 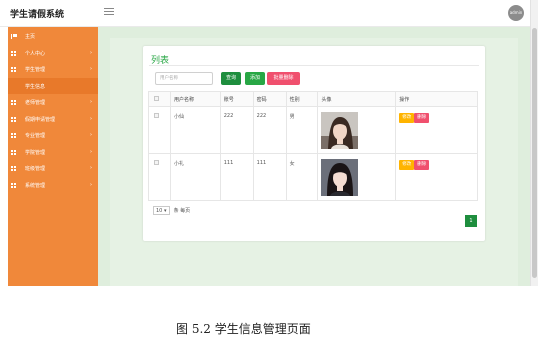 What do you see at coordinates (283, 78) in the screenshot?
I see `bulk-delete-button: 批量删除` at bounding box center [283, 78].